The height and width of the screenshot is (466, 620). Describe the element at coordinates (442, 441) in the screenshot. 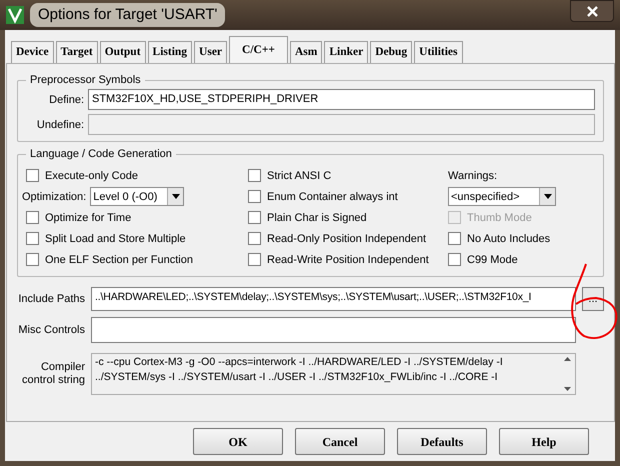

I see `dialog-button: Defaults` at that location.